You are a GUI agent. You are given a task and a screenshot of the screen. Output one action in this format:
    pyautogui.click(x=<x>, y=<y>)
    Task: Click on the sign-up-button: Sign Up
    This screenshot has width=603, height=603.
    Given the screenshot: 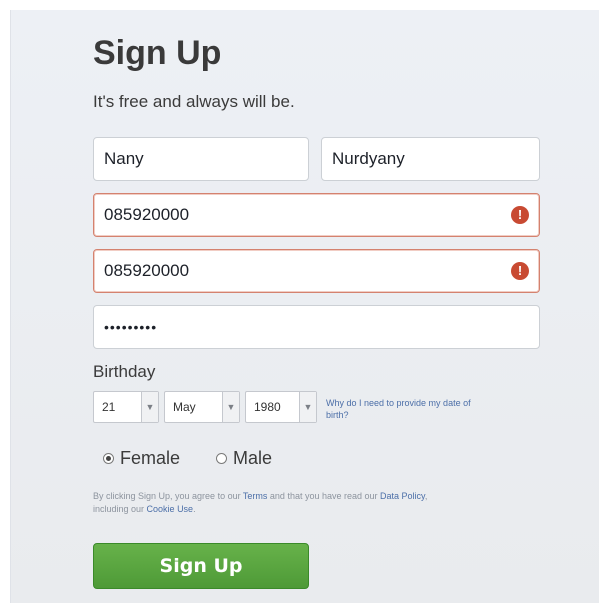 What is the action you would take?
    pyautogui.click(x=201, y=566)
    